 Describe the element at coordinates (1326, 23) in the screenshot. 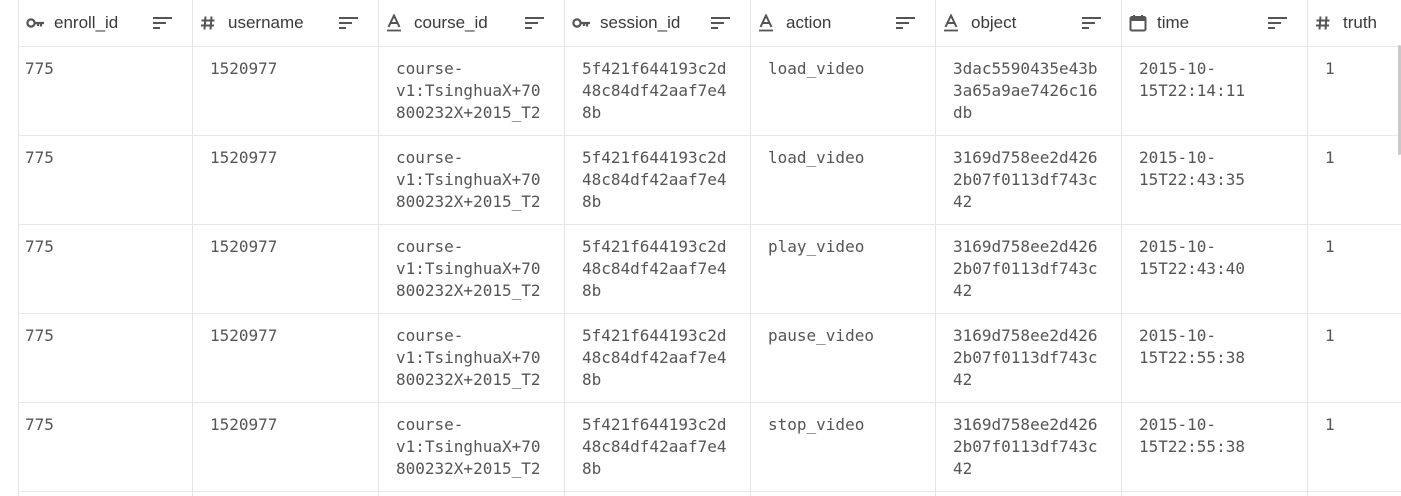

I see `hash-icon` at that location.